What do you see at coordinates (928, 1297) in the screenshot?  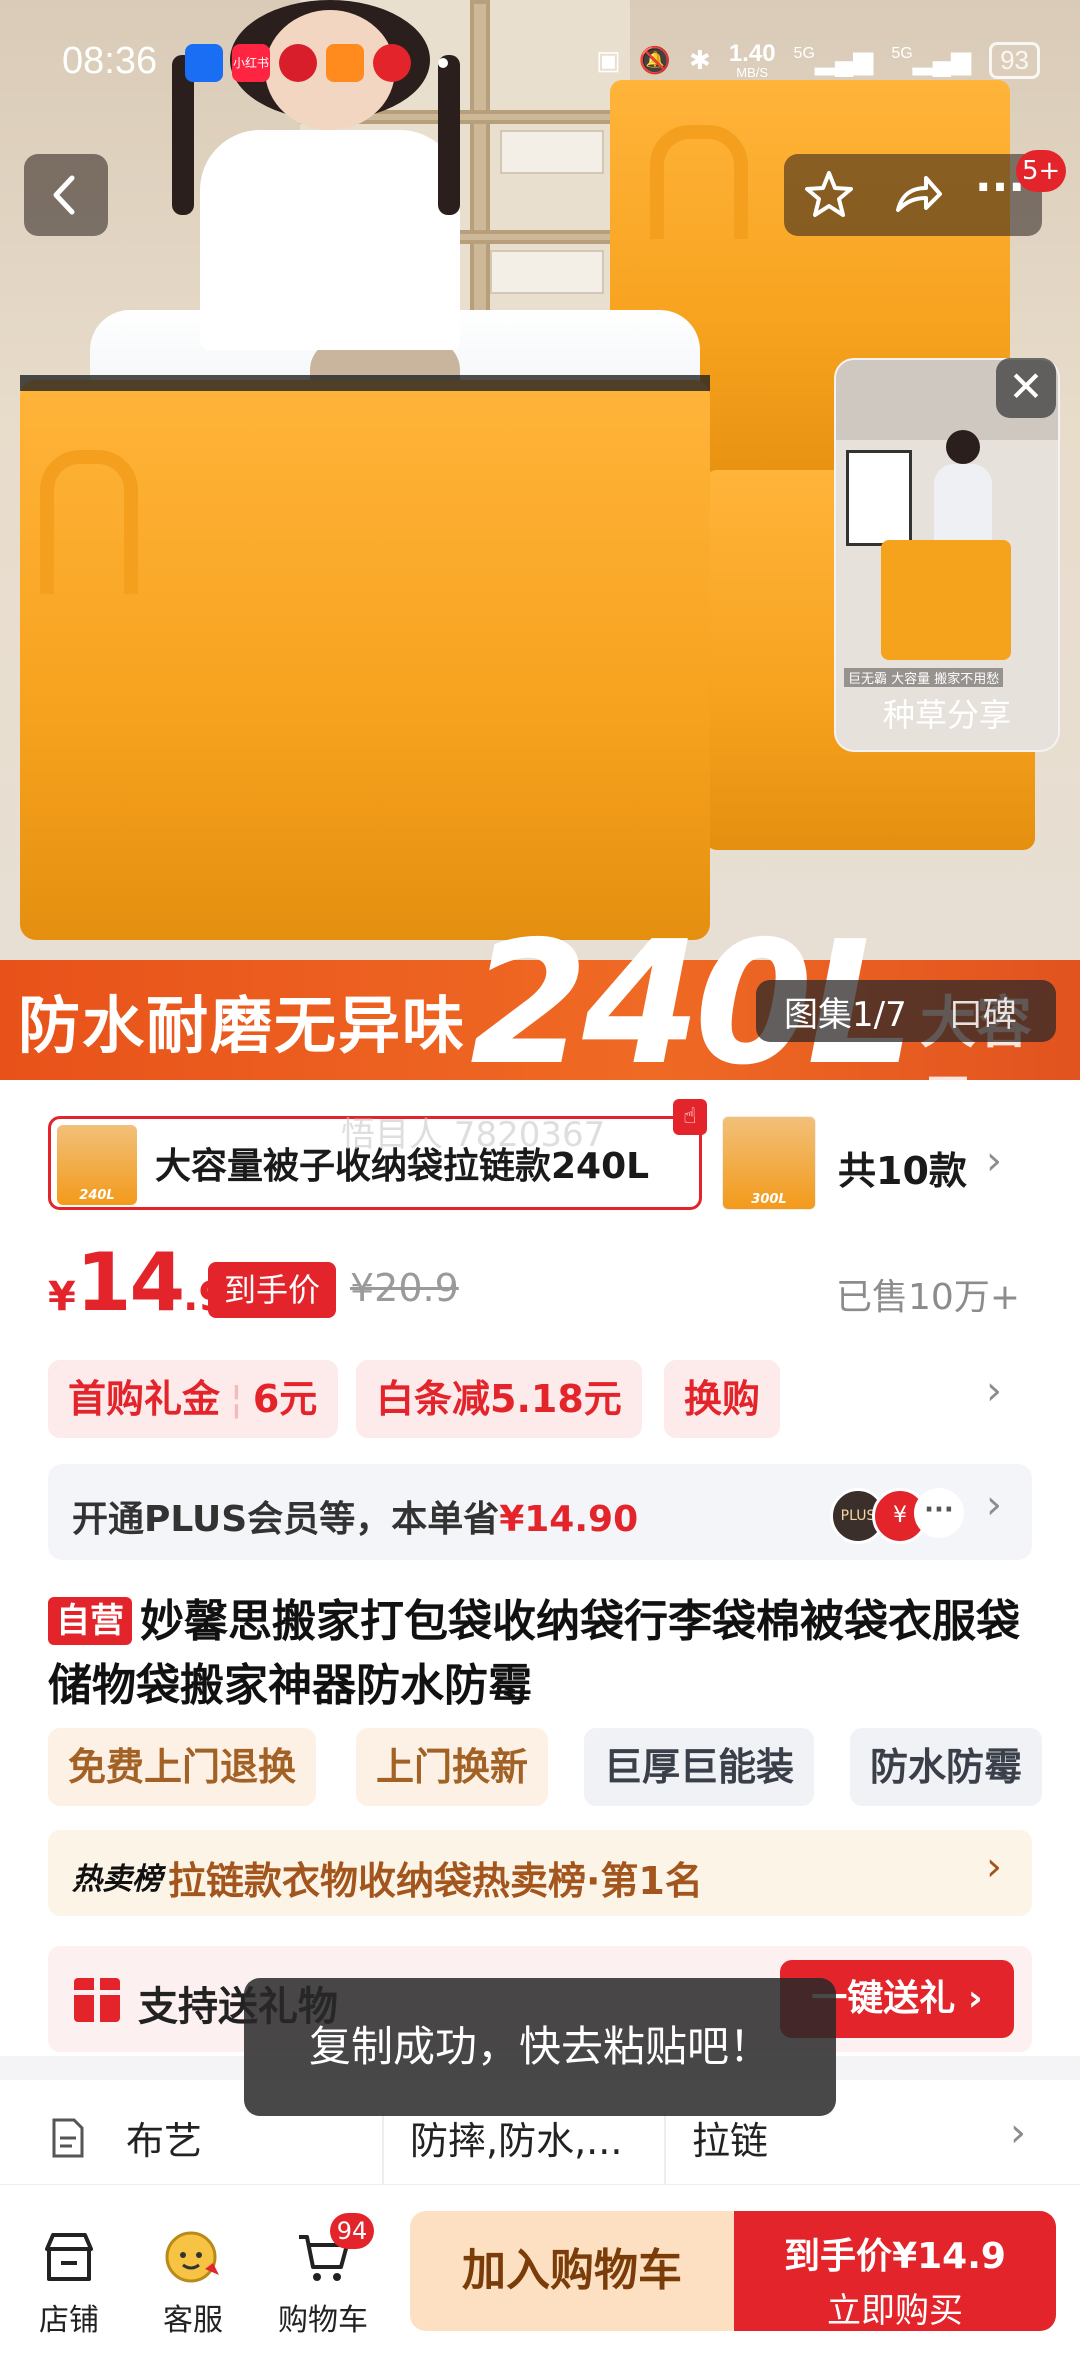 I see `sold-count: 已售10万+` at bounding box center [928, 1297].